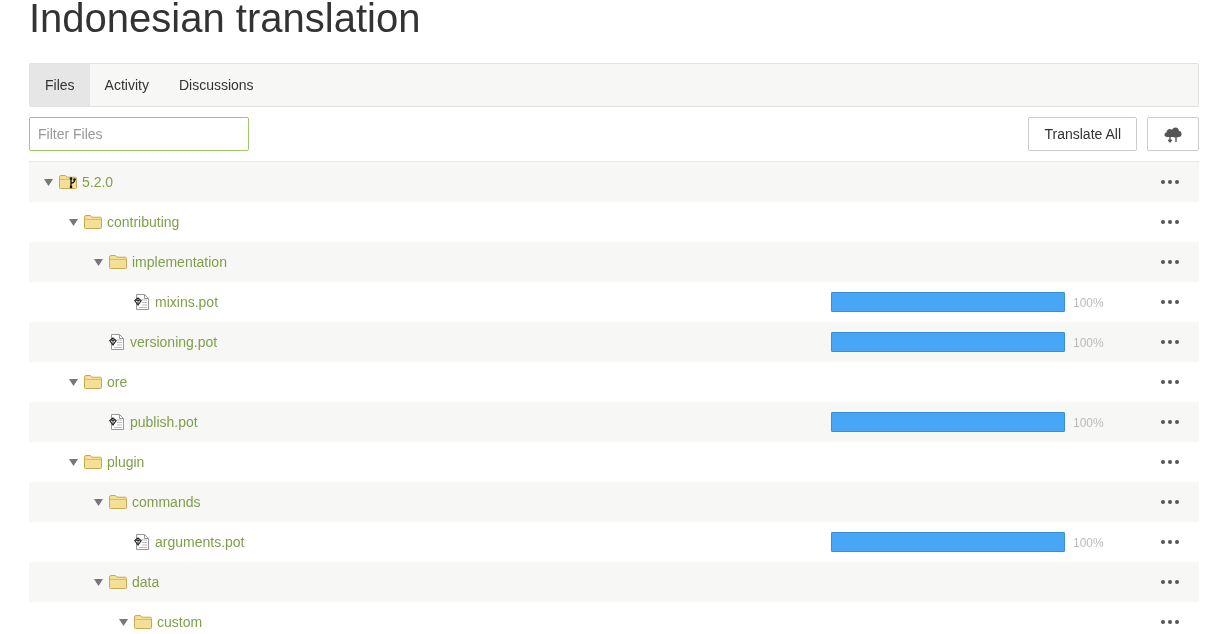 Image resolution: width=1209 pixels, height=634 pixels. I want to click on tab: Activity, so click(126, 85).